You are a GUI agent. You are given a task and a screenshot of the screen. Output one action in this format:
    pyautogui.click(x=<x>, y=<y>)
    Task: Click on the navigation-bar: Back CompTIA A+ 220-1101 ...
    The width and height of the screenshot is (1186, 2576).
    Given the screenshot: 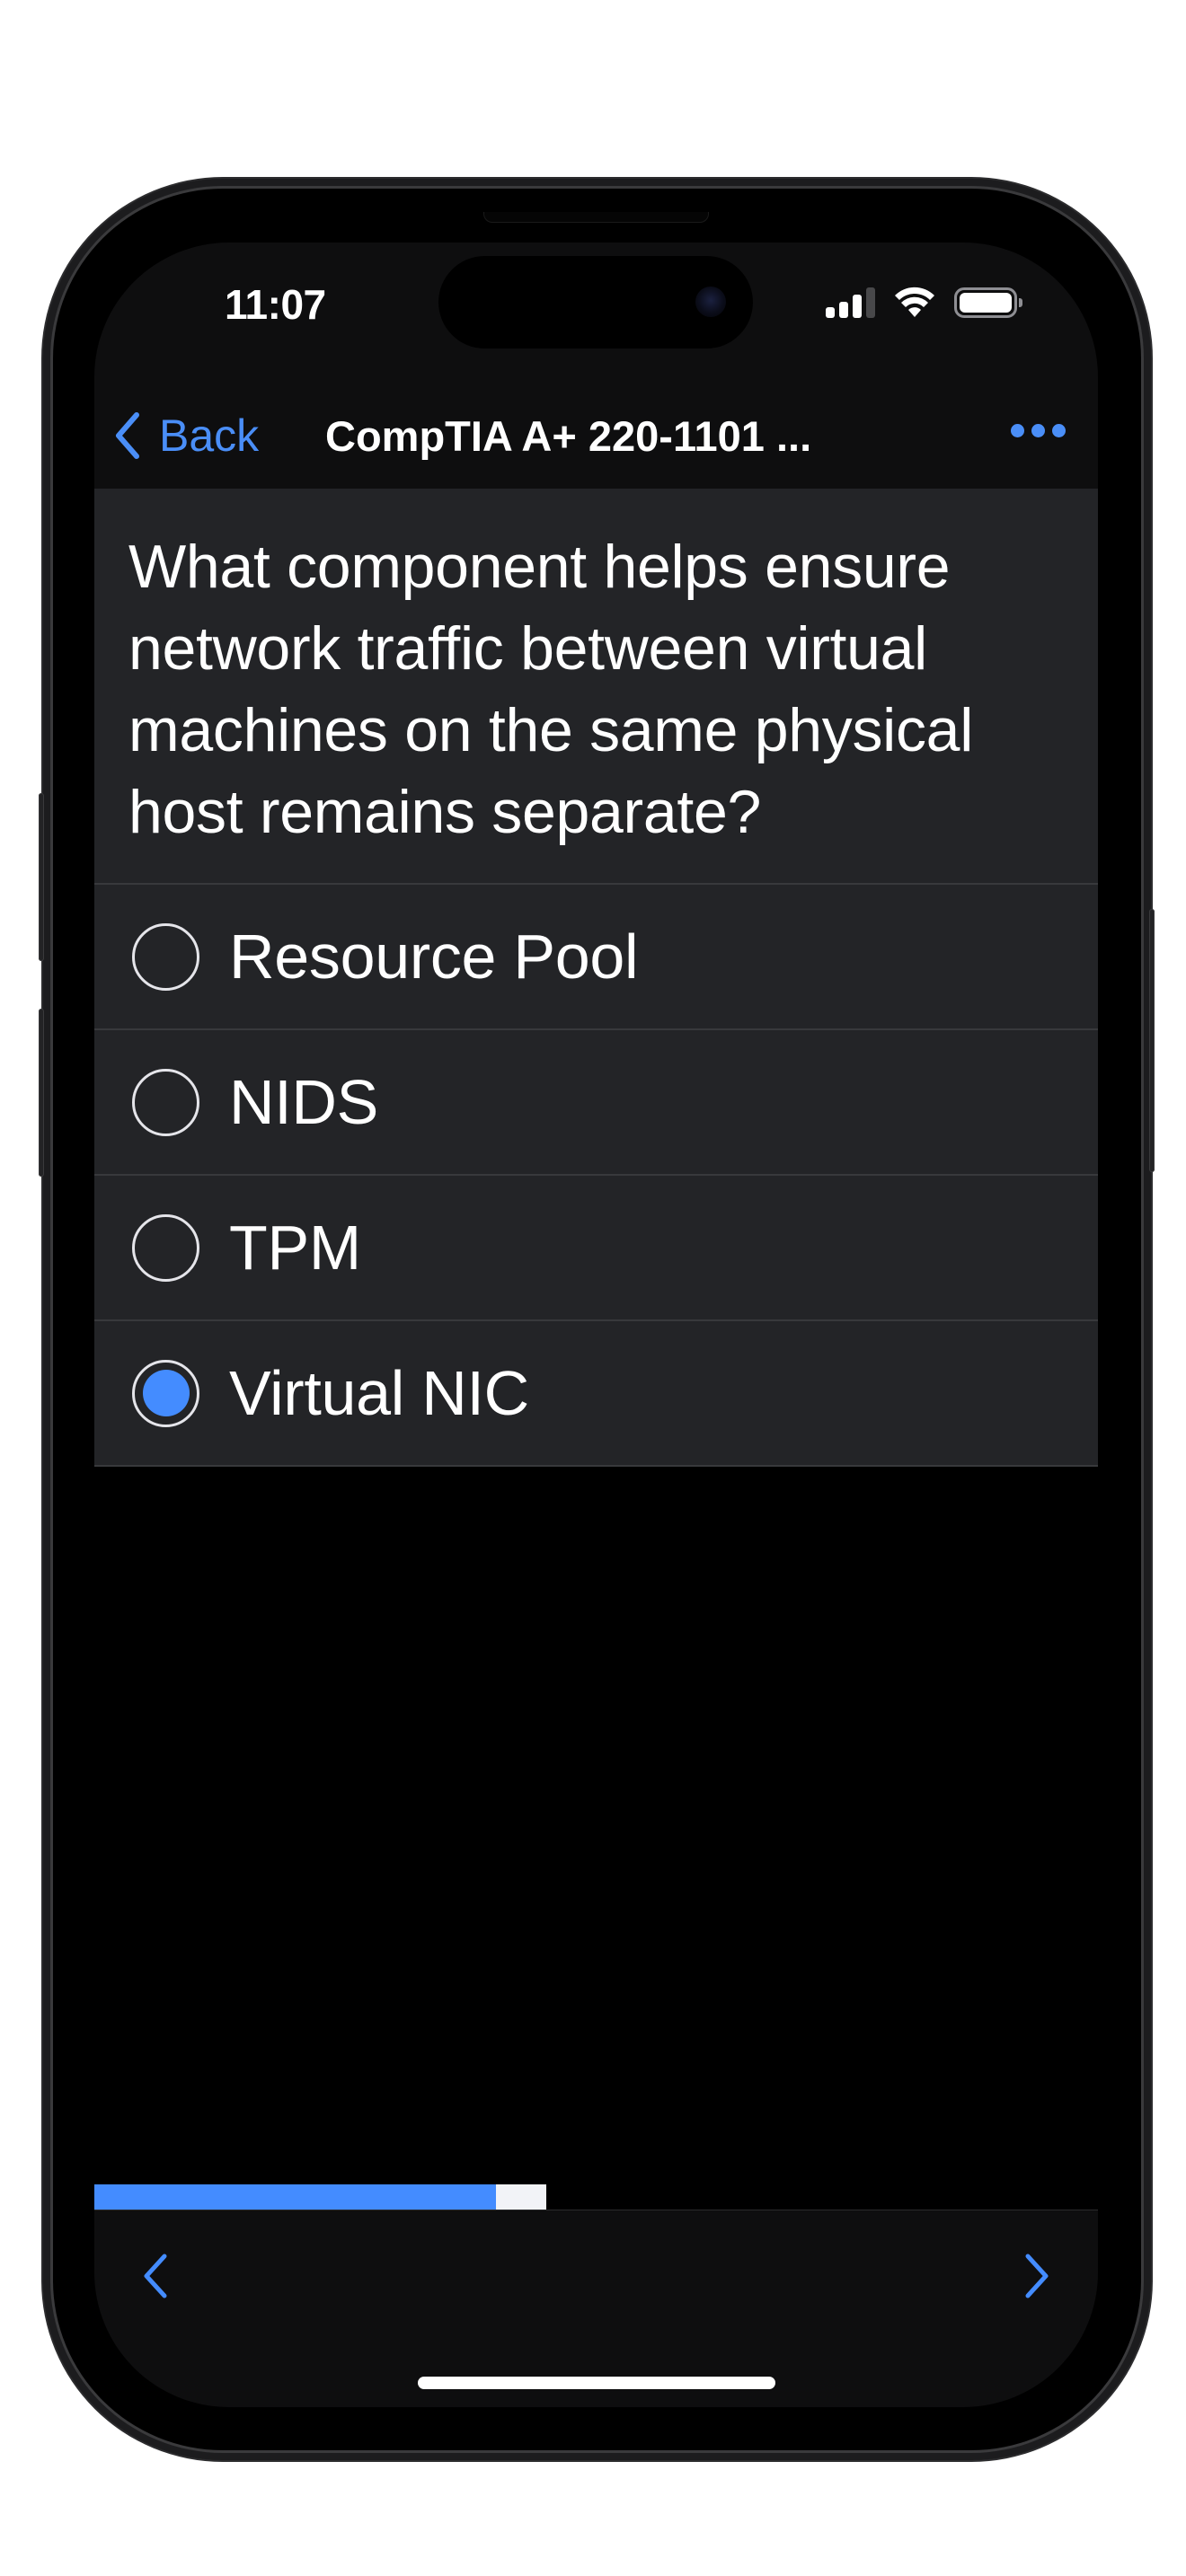 What is the action you would take?
    pyautogui.click(x=596, y=435)
    